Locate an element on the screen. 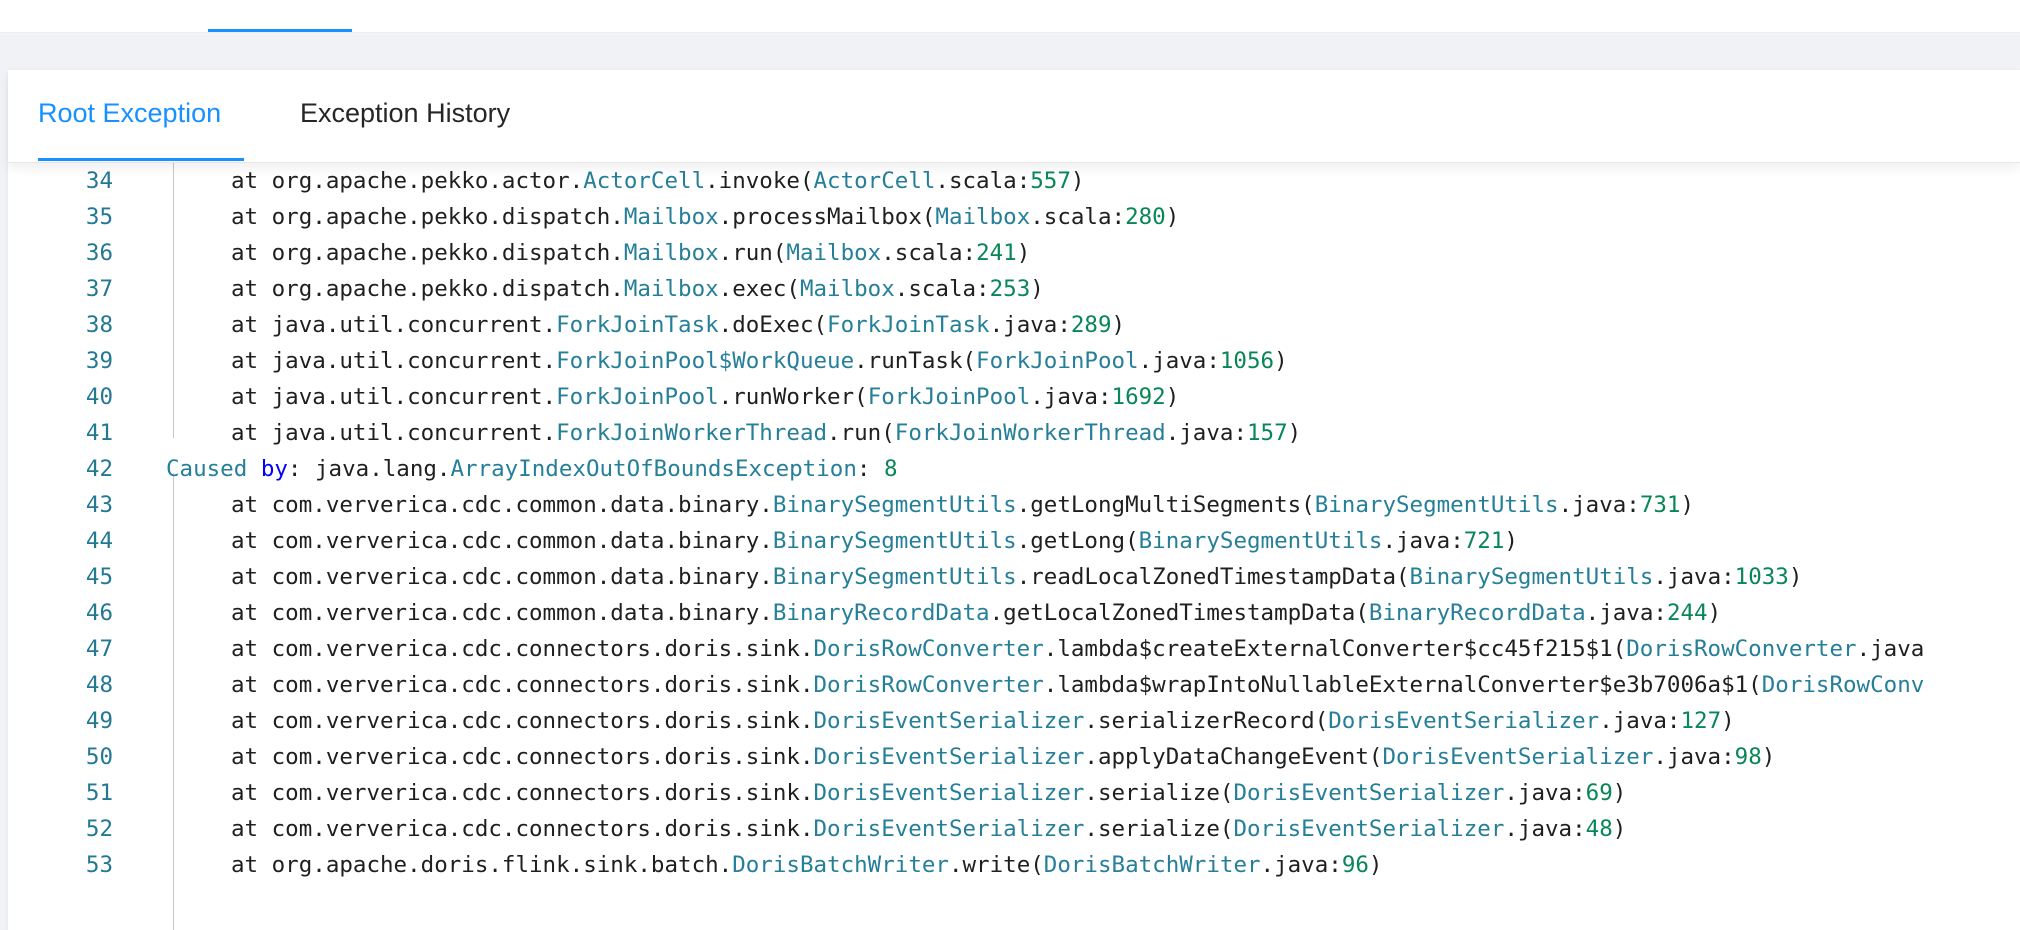 This screenshot has height=930, width=2020. line-number: 42 is located at coordinates (99, 469).